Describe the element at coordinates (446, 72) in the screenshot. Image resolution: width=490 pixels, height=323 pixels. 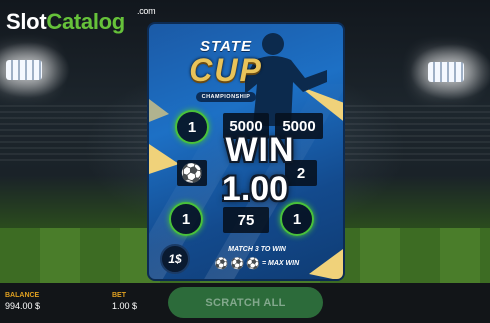
I see `floodlight-right` at that location.